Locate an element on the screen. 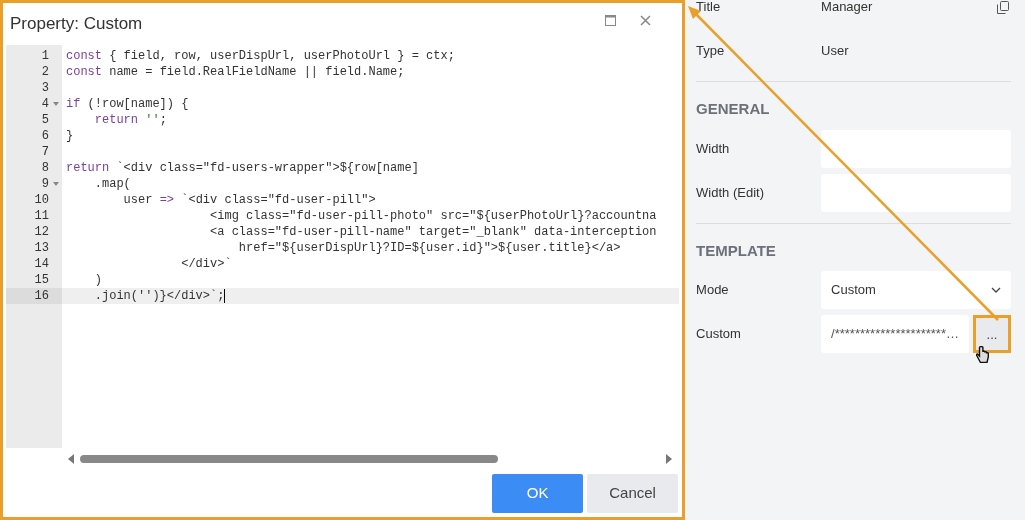 This screenshot has height=520, width=1025. line-number: 5 is located at coordinates (45, 120).